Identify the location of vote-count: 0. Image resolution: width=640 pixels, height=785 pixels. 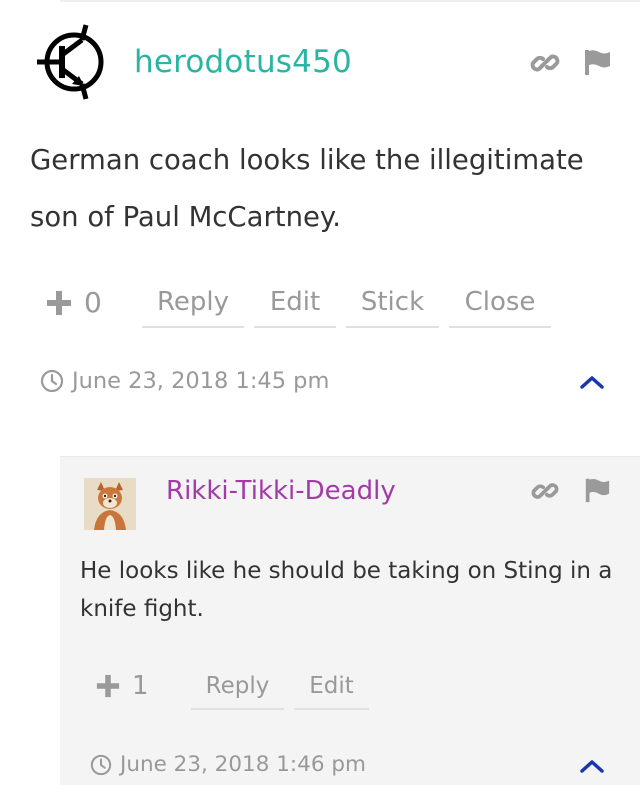
(93, 302).